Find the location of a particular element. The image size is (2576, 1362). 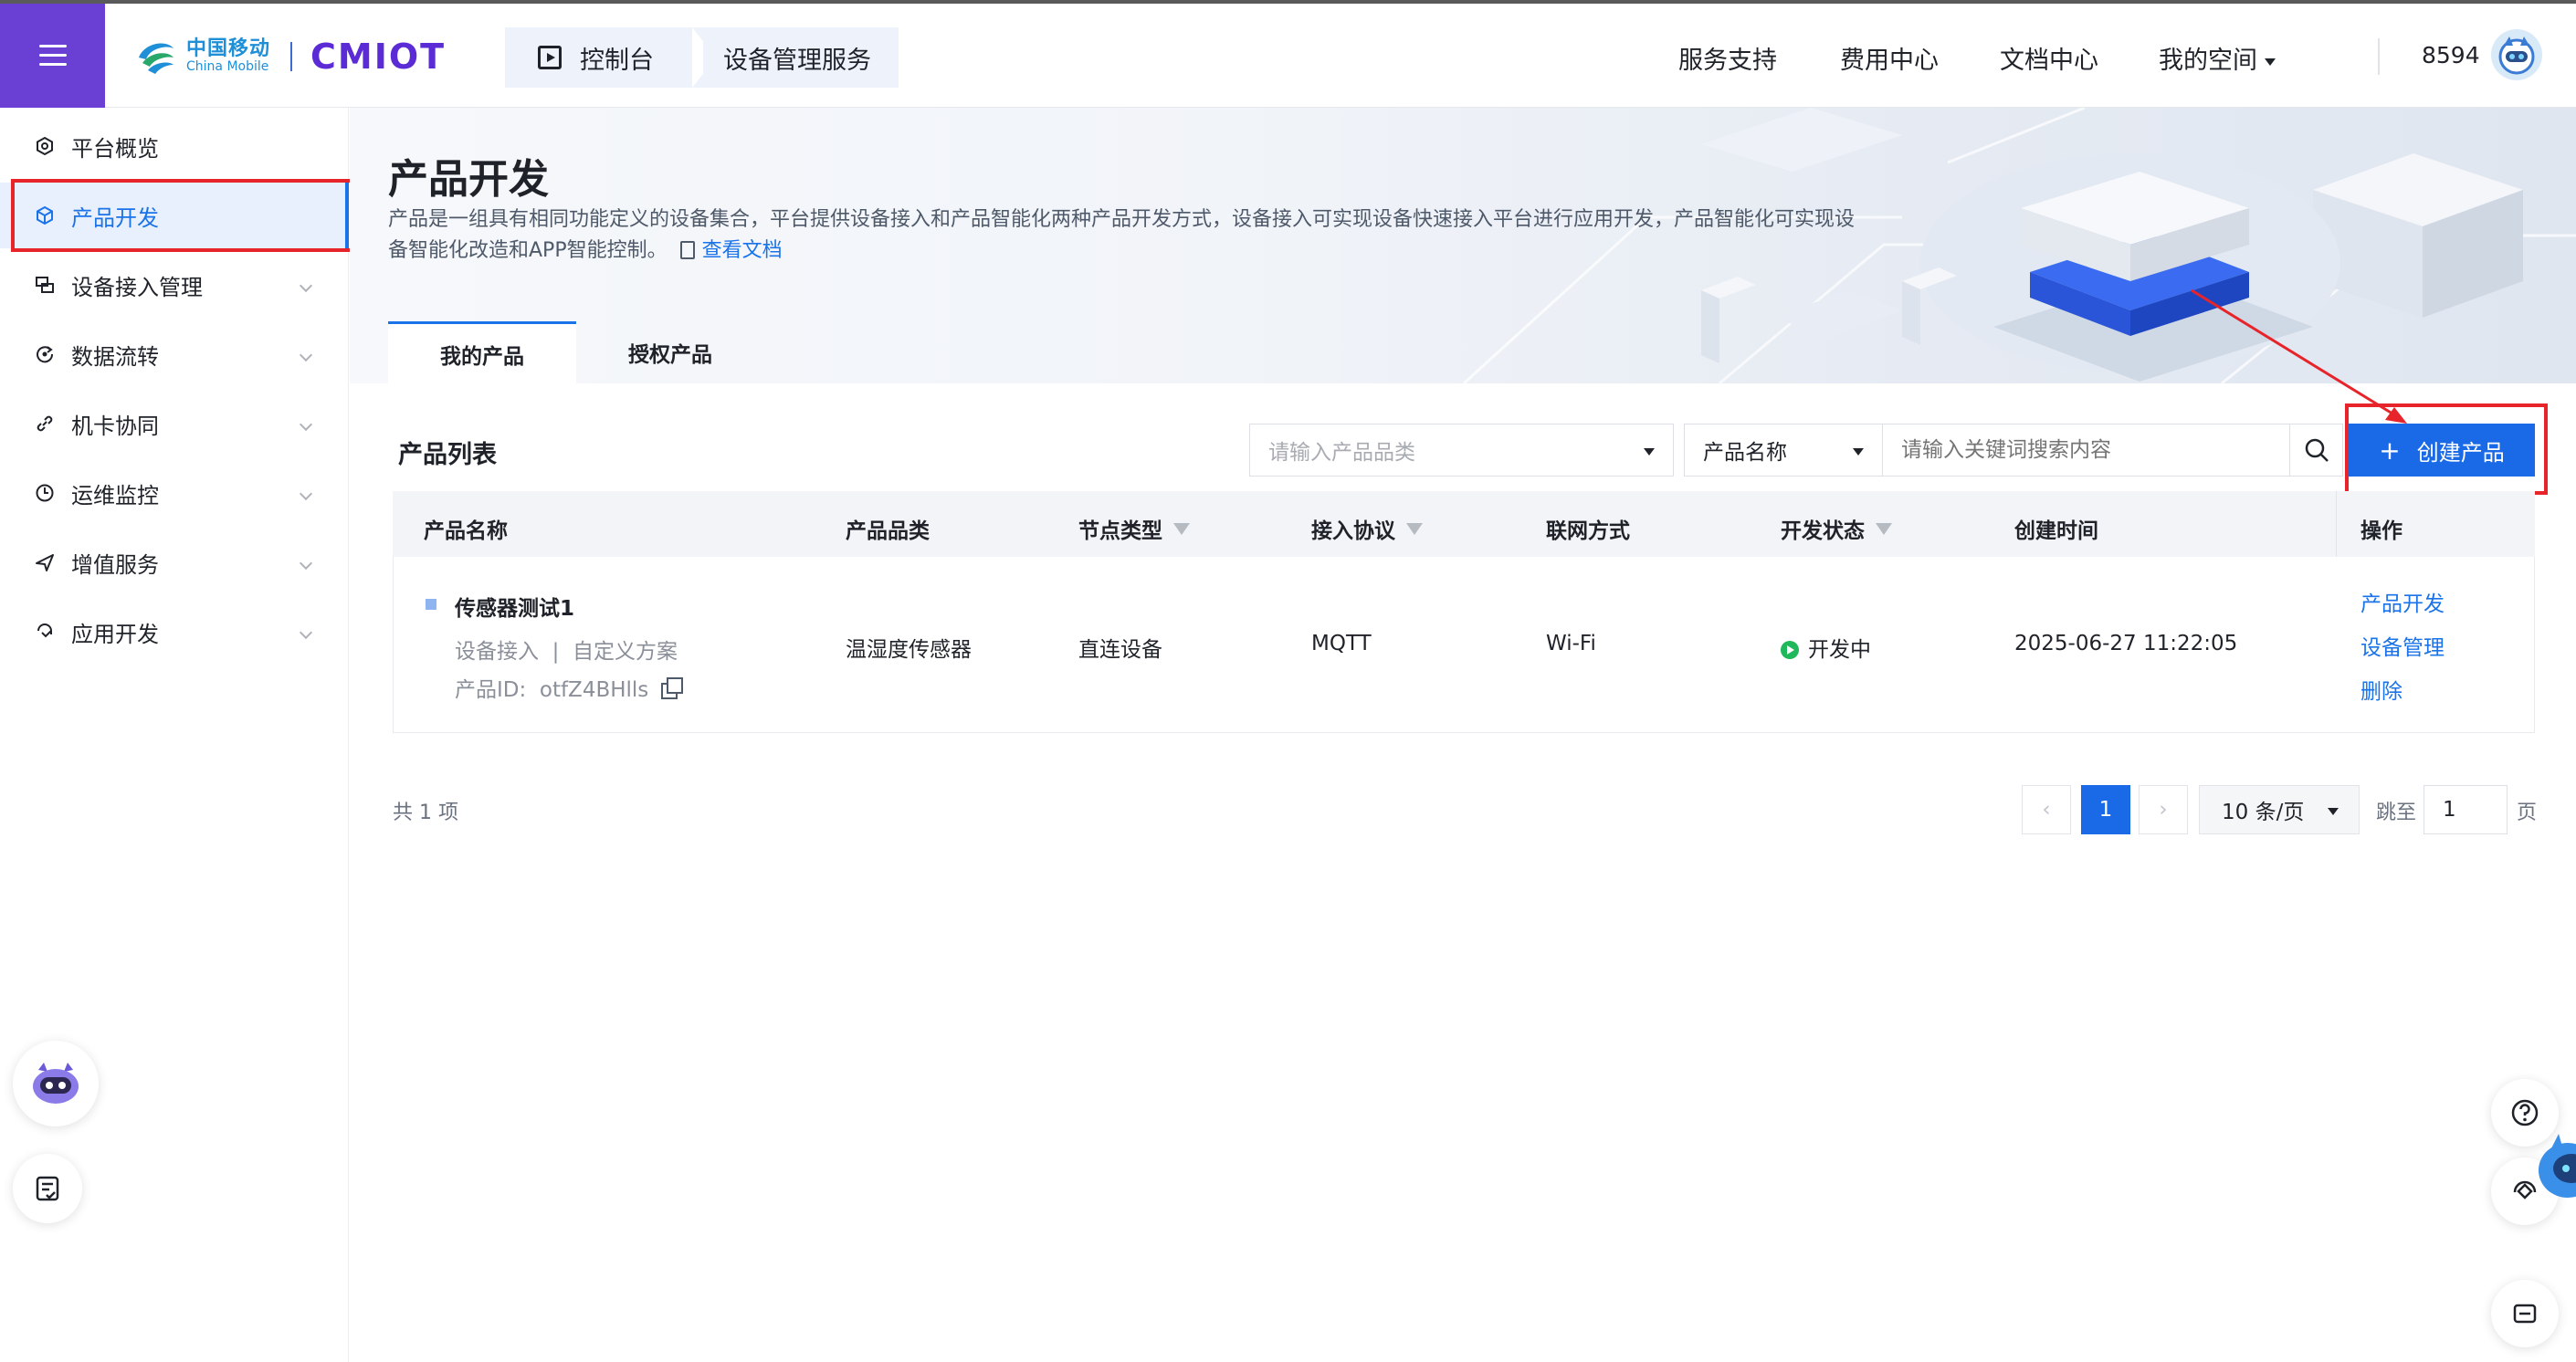

action-delete-link: 删除 is located at coordinates (2381, 690).